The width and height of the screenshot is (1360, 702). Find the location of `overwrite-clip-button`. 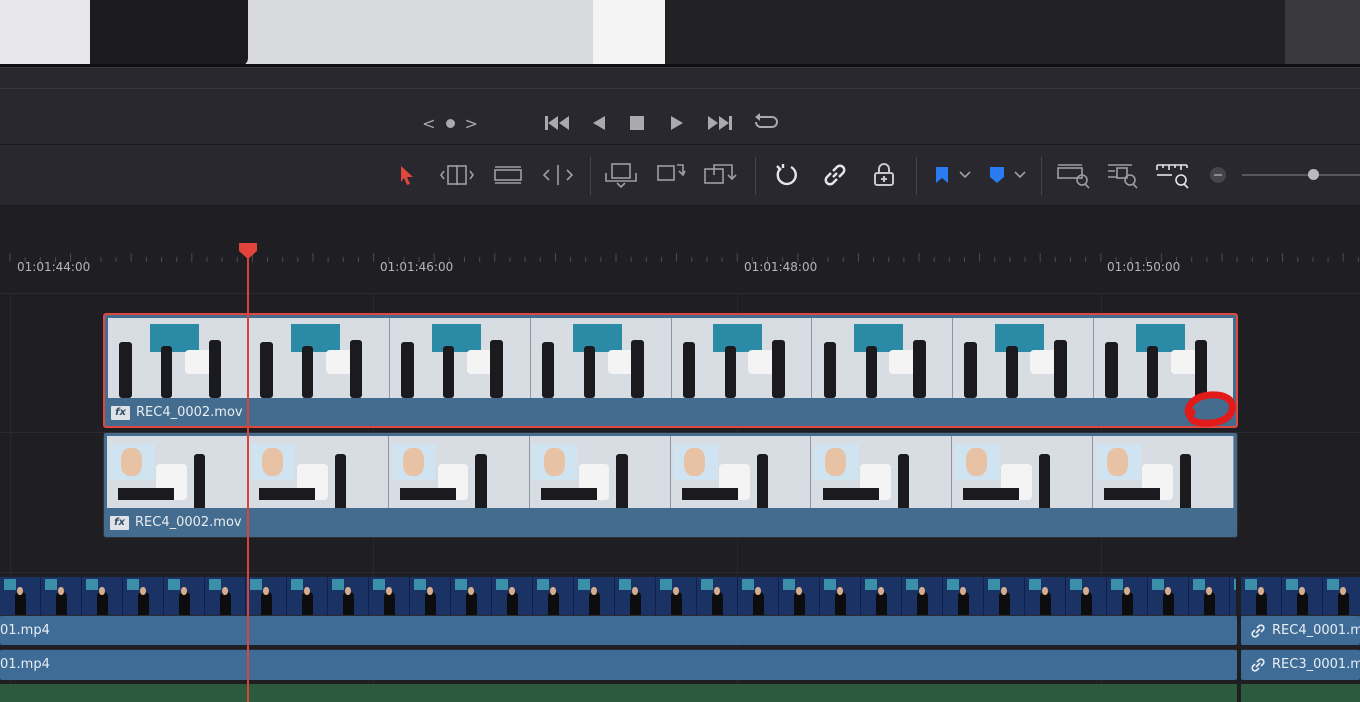

overwrite-clip-button is located at coordinates (671, 175).